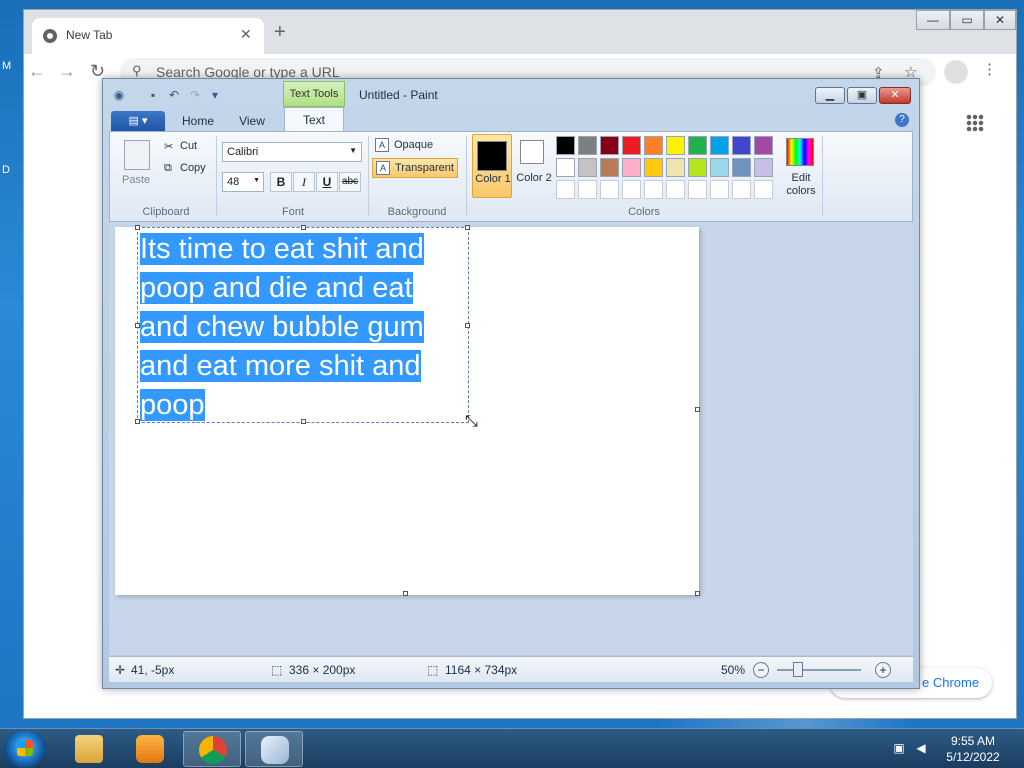  I want to click on back-icon: ←, so click(37, 71).